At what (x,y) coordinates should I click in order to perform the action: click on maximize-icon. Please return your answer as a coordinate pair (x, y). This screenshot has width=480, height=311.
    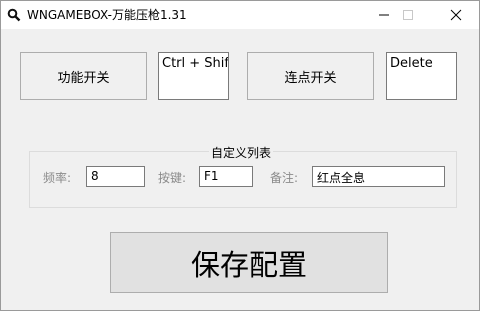
    Looking at the image, I should click on (408, 15).